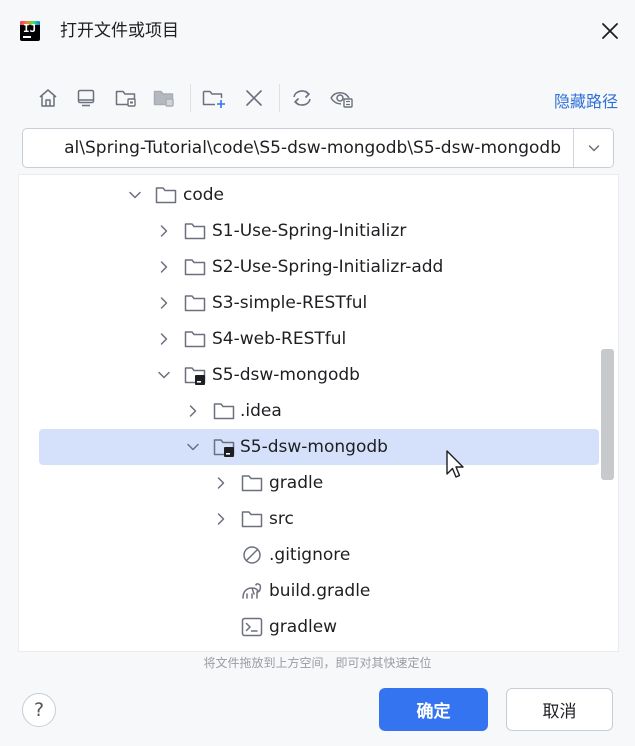 The height and width of the screenshot is (746, 635). I want to click on tree-row-s2: S2-Use-Spring-Initializr-add, so click(309, 267).